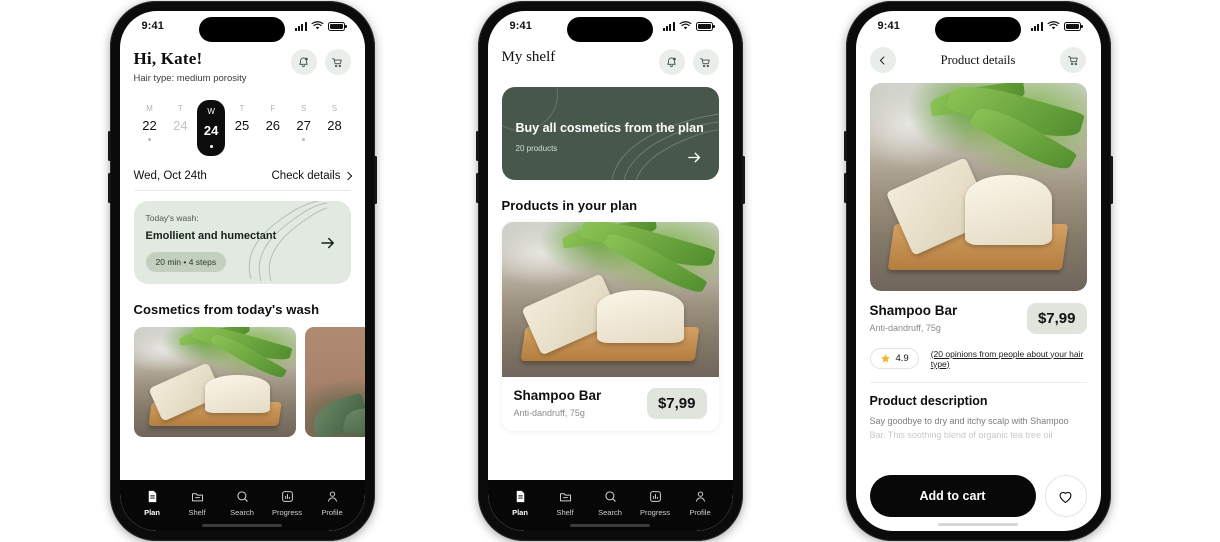  What do you see at coordinates (694, 157) in the screenshot?
I see `promo-arrow-icon` at bounding box center [694, 157].